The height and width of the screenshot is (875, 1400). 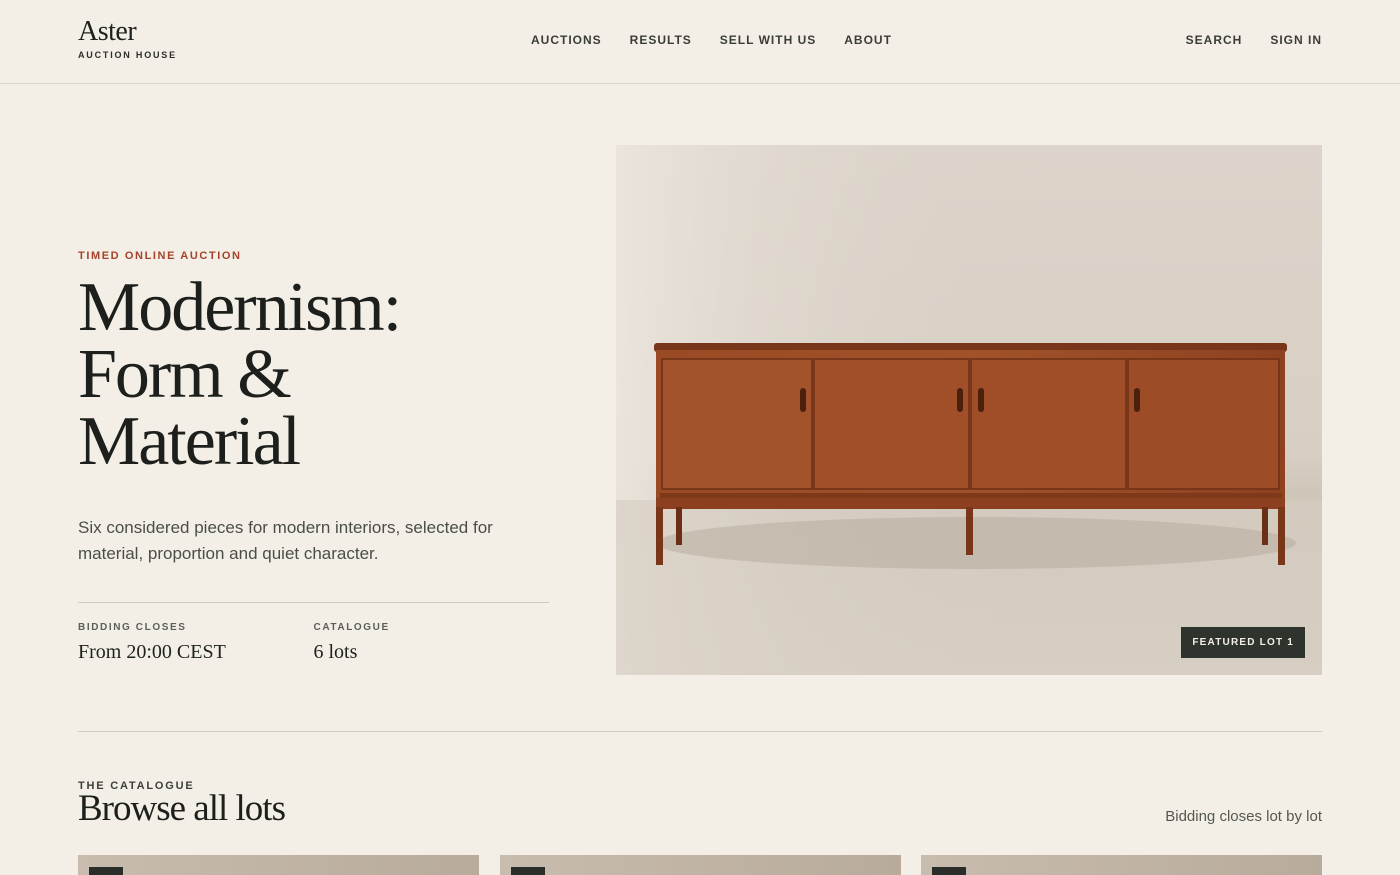 What do you see at coordinates (152, 652) in the screenshot?
I see `fact-value: From 20:00 CEST` at bounding box center [152, 652].